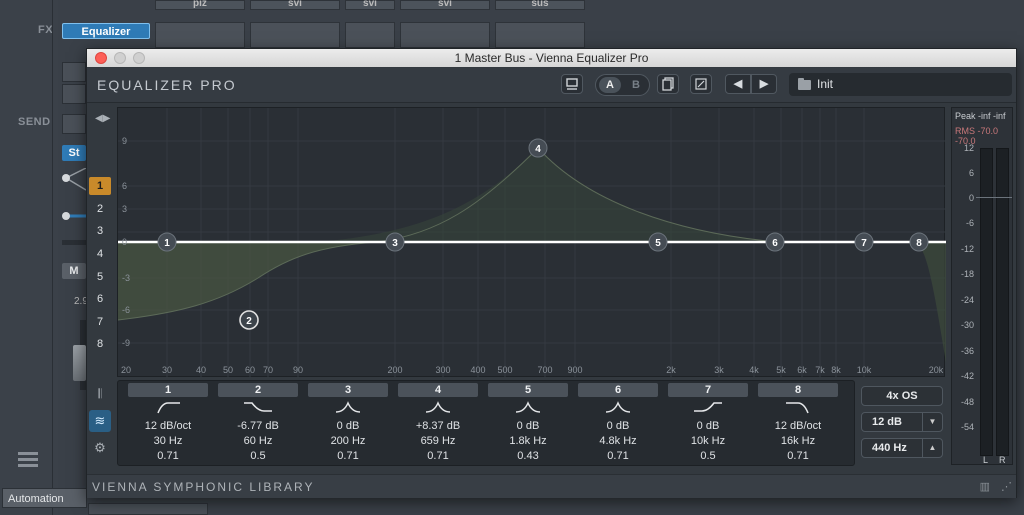 The height and width of the screenshot is (515, 1024). Describe the element at coordinates (610, 85) in the screenshot. I see `a-button: A` at that location.